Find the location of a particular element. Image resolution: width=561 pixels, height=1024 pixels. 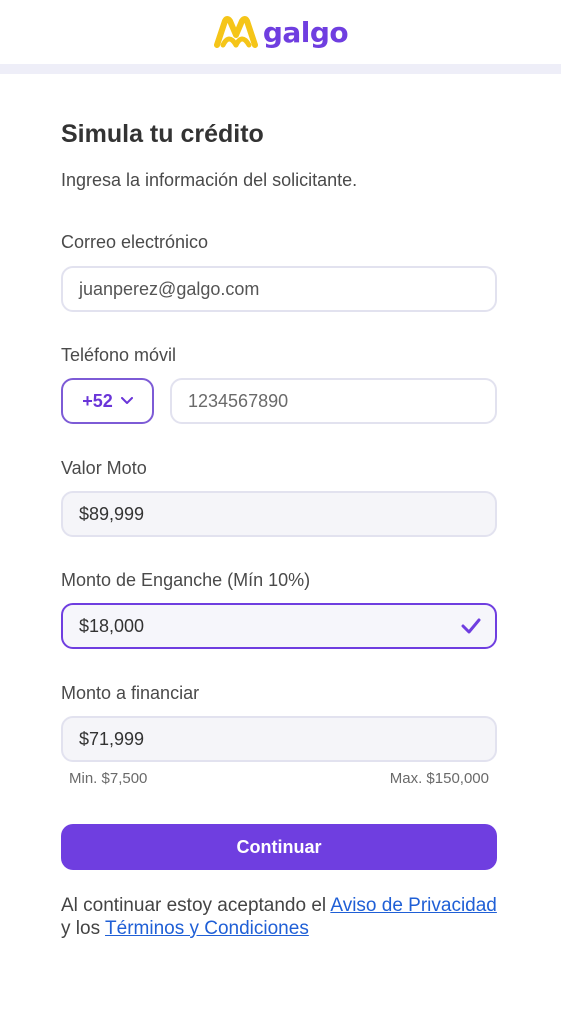

down-payment-field: $18,000 is located at coordinates (279, 626).